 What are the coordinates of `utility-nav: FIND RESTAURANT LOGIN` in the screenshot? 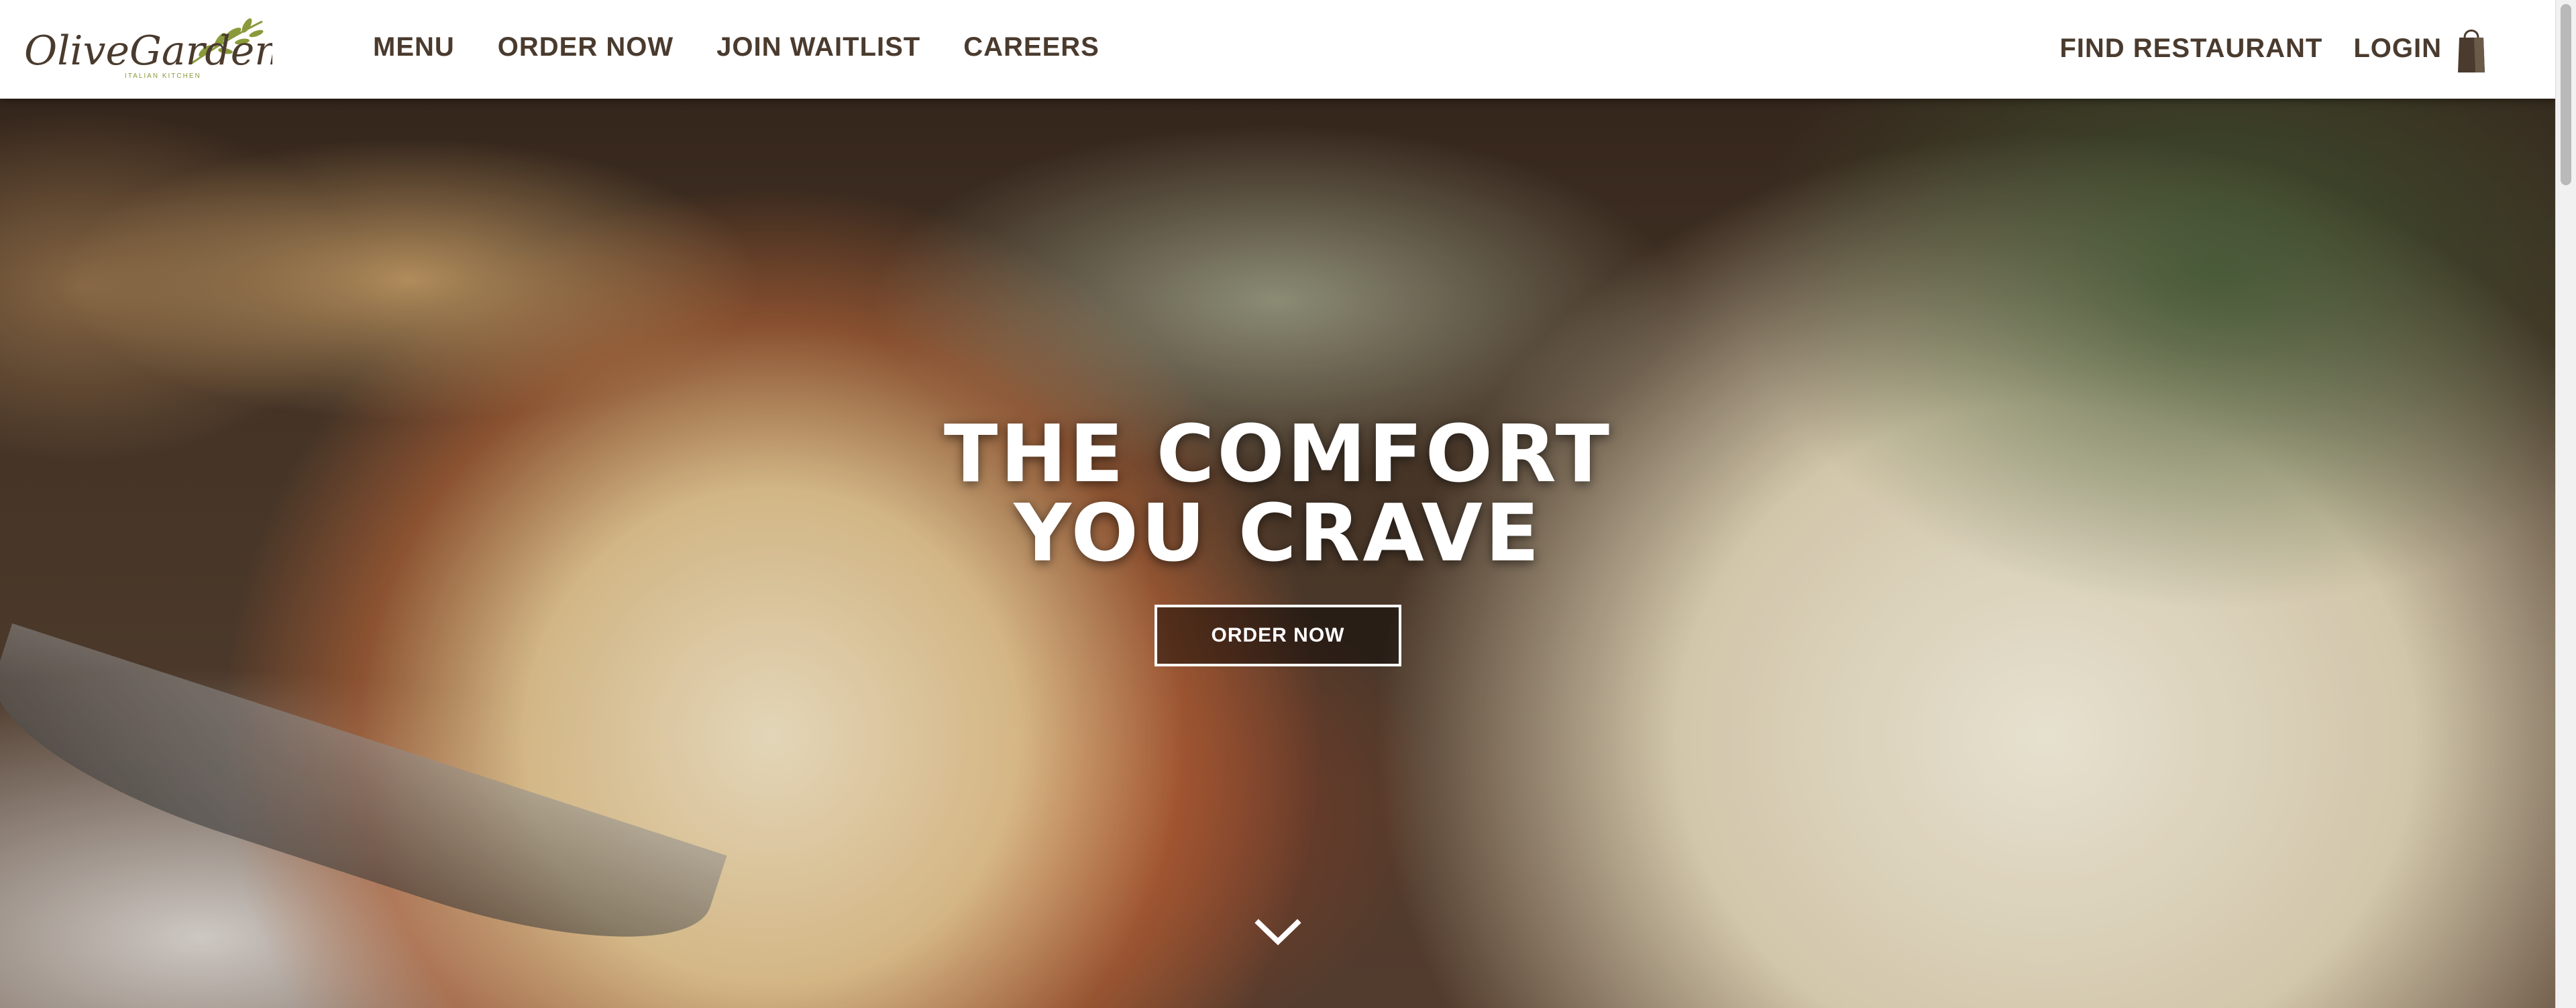 It's located at (2259, 48).